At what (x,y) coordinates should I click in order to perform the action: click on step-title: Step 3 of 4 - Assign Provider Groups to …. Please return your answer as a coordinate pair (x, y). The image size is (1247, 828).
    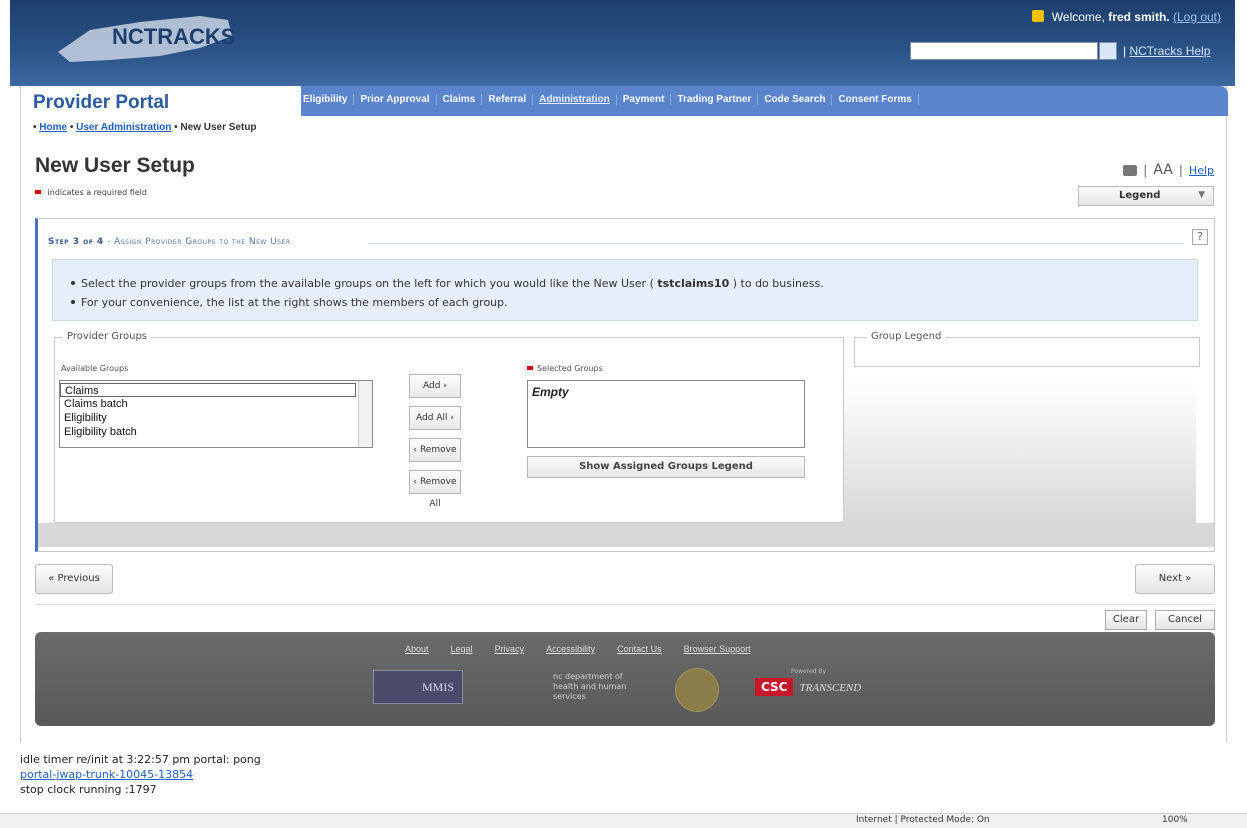
    Looking at the image, I should click on (169, 242).